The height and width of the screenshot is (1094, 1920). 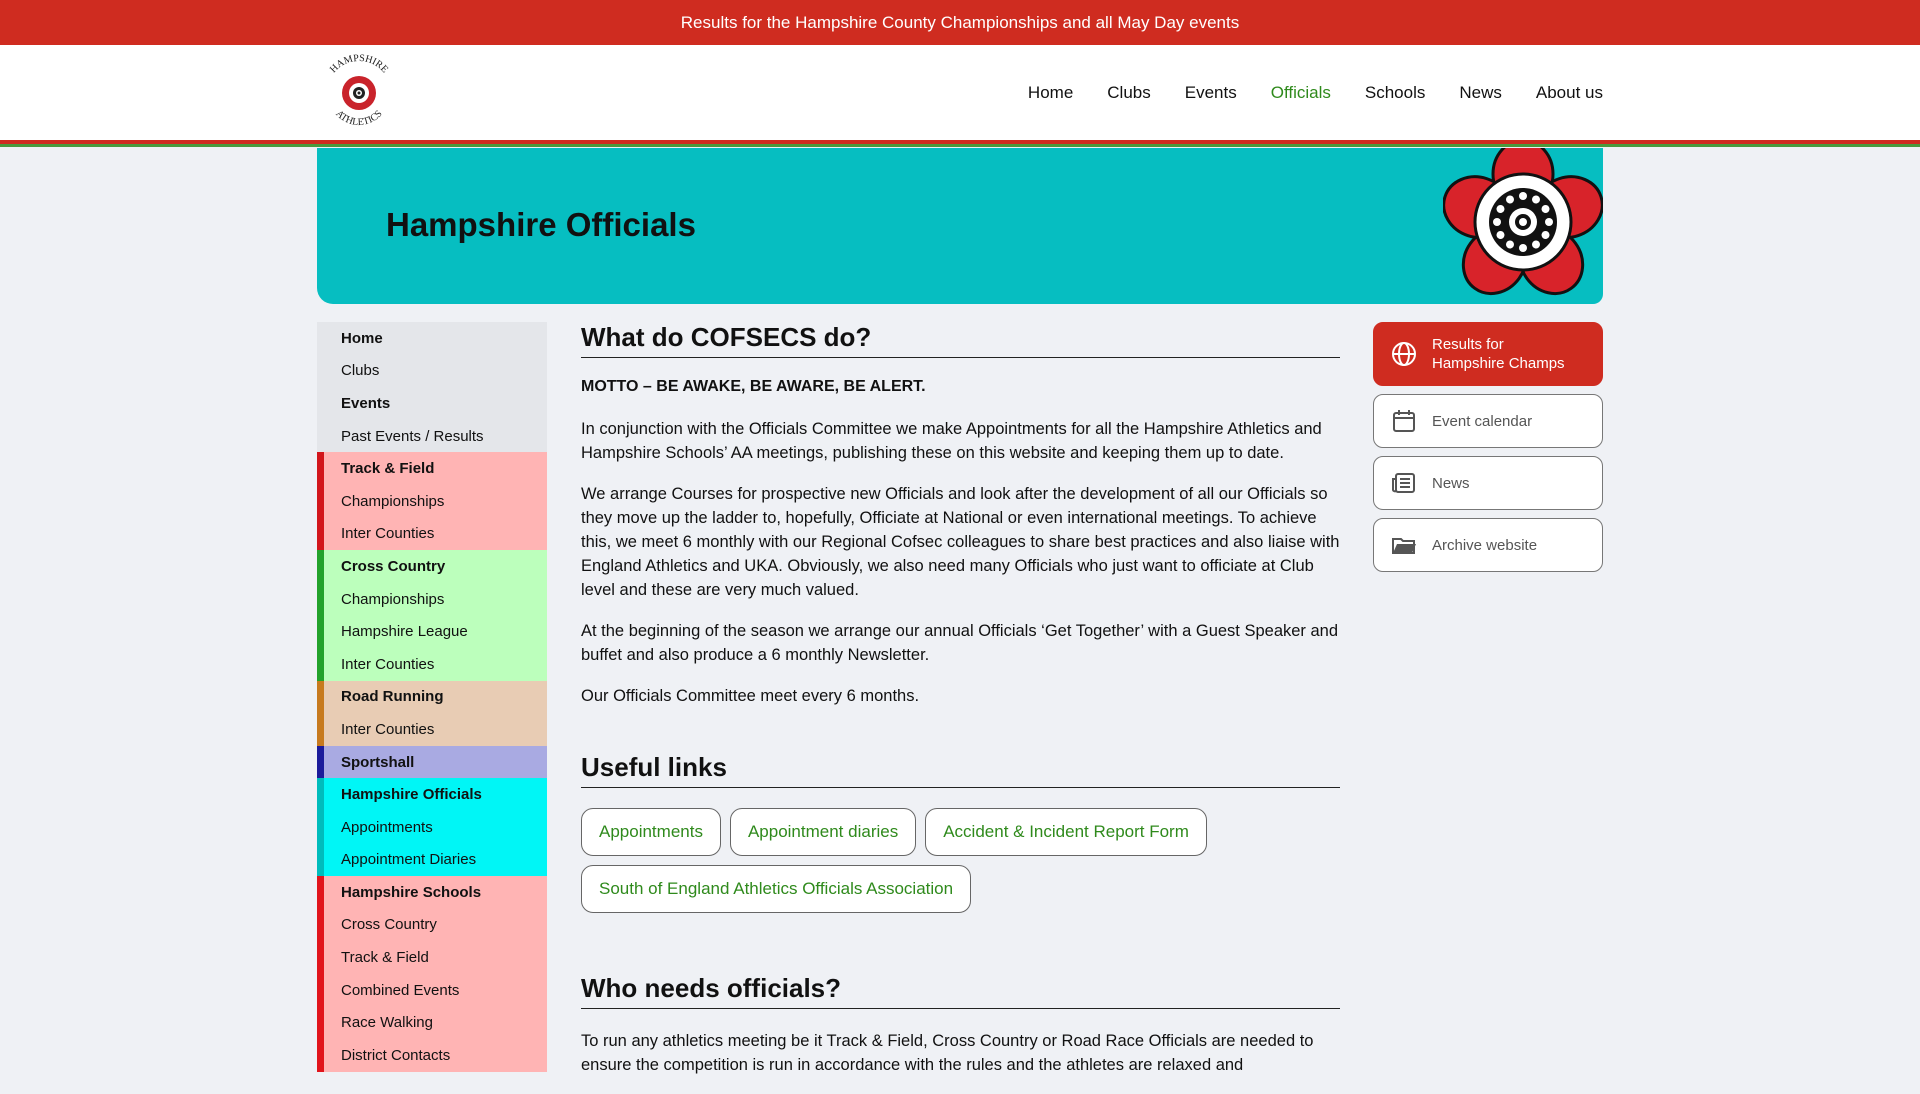 I want to click on sidebar-item-appointment-diaries: Appointment Diaries, so click(x=432, y=860).